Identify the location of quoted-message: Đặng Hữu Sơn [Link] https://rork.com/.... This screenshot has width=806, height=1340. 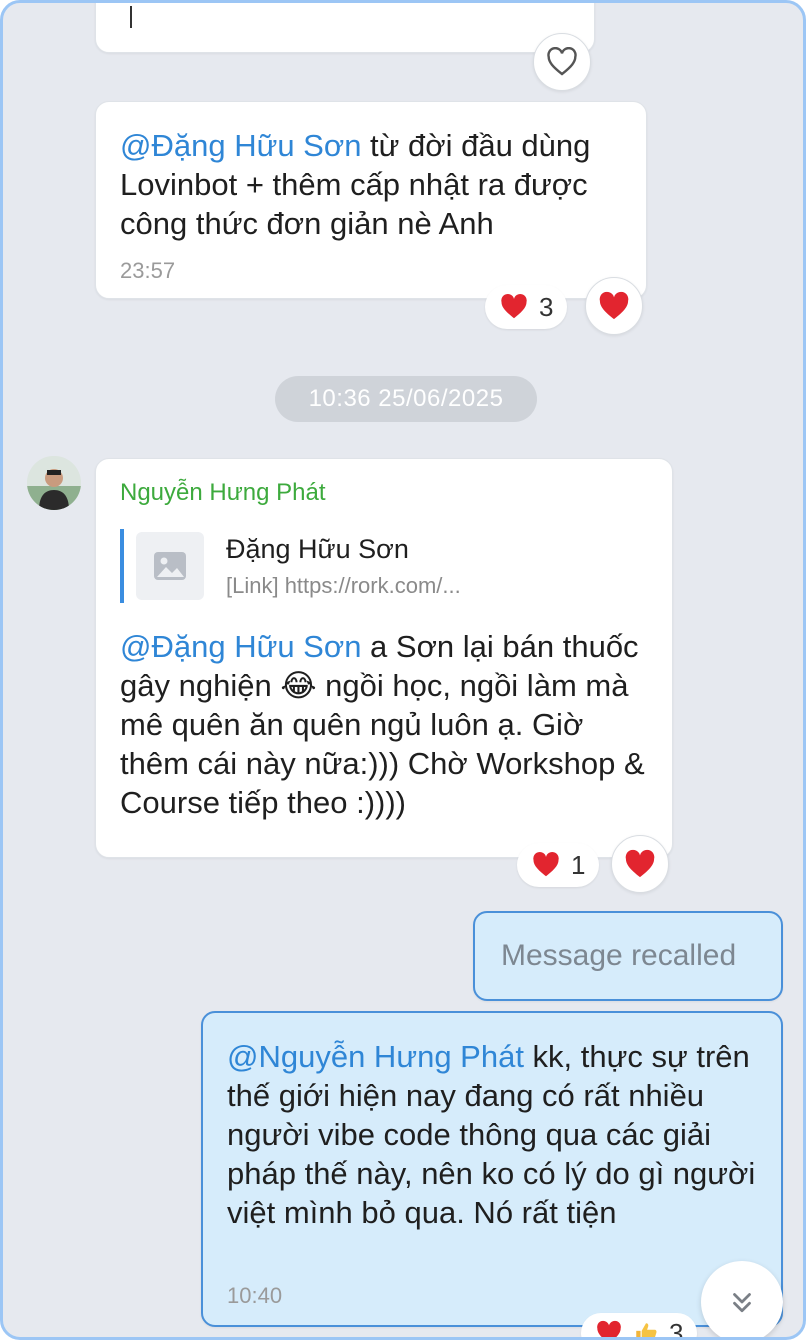
(362, 566).